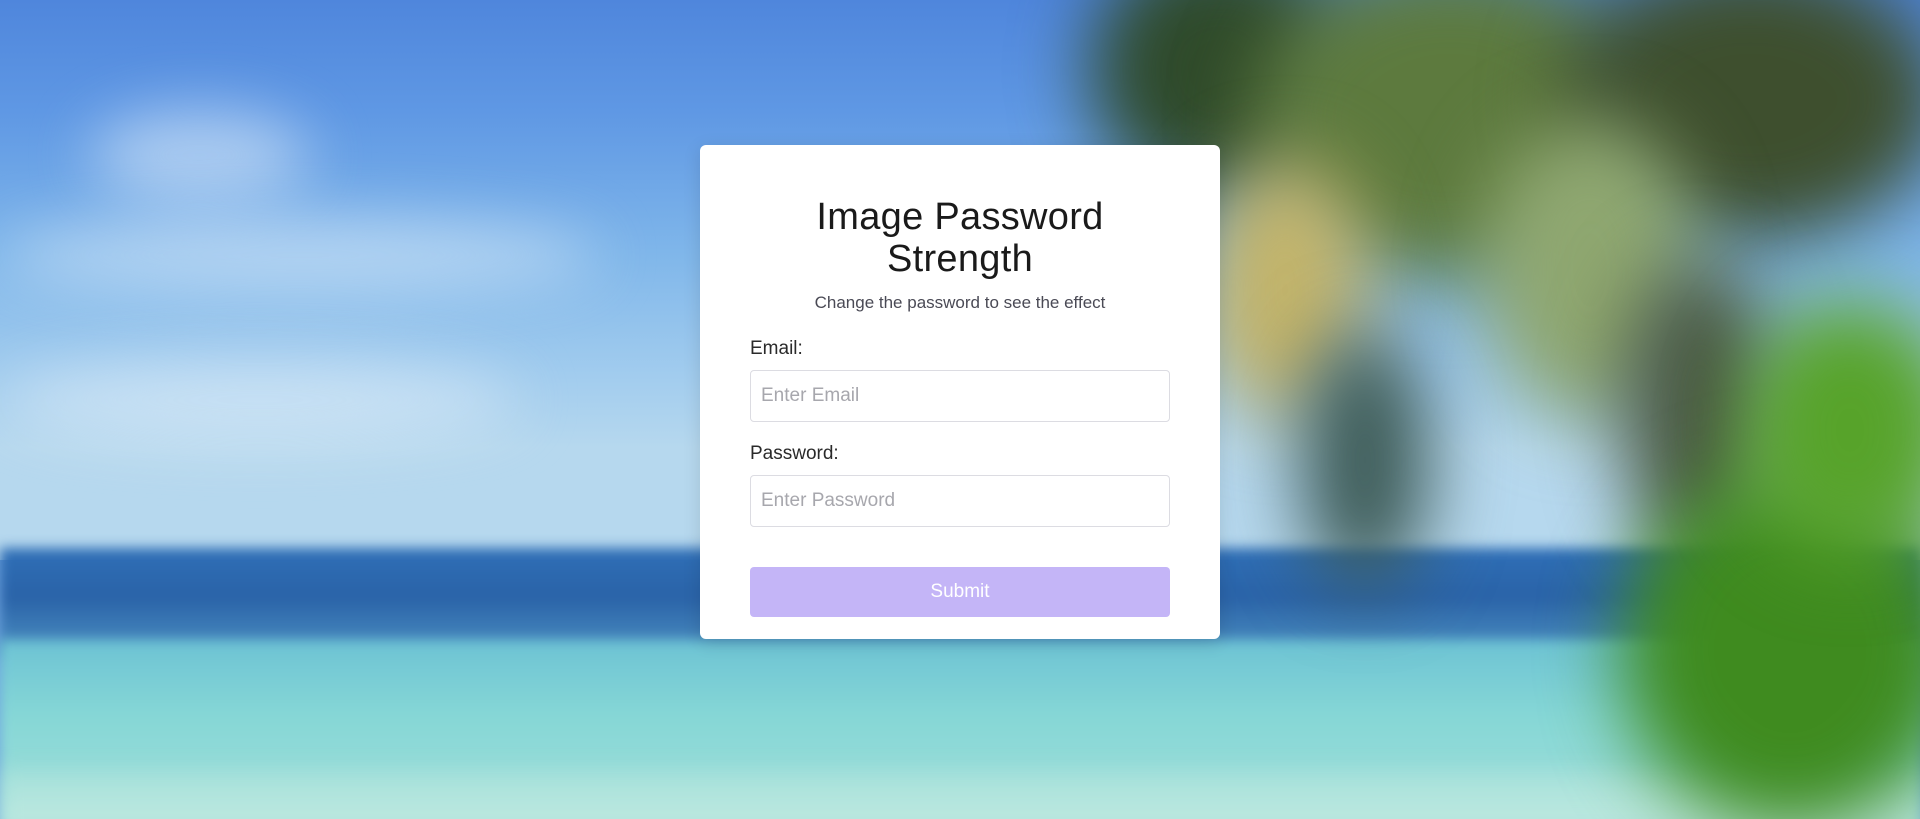  I want to click on email-field, so click(960, 395).